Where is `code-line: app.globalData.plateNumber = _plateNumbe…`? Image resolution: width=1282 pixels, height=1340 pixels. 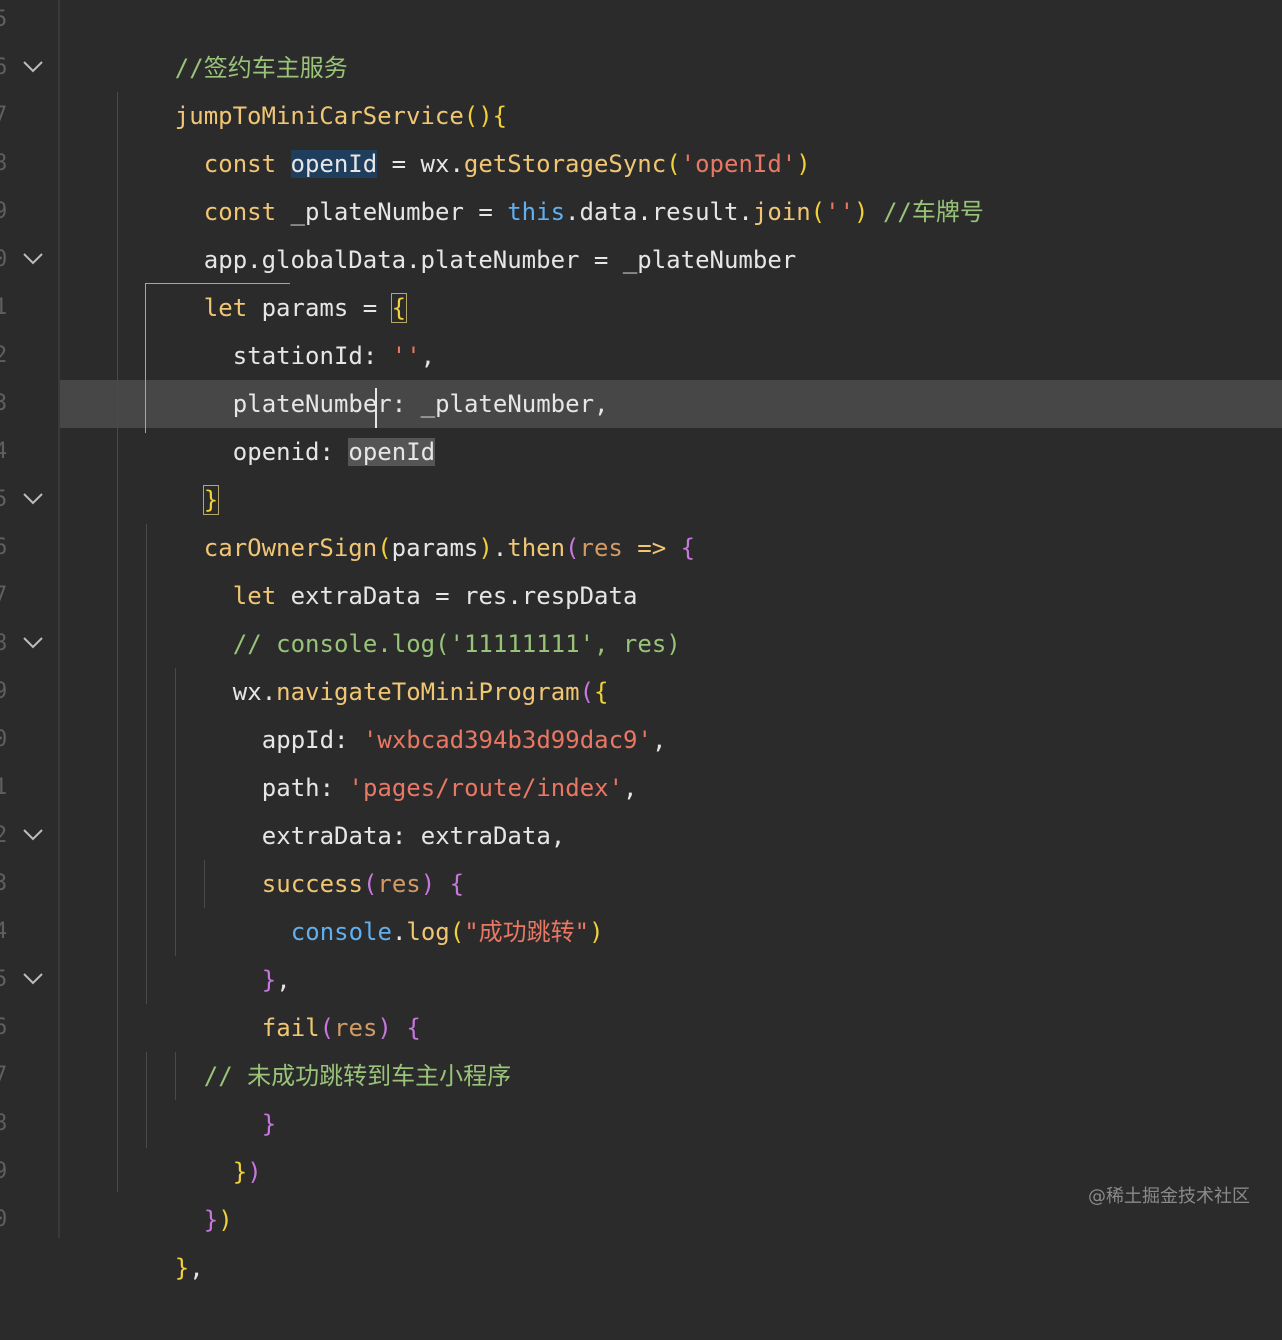
code-line: app.globalData.plateNumber = _plateNumbe… is located at coordinates (471, 231).